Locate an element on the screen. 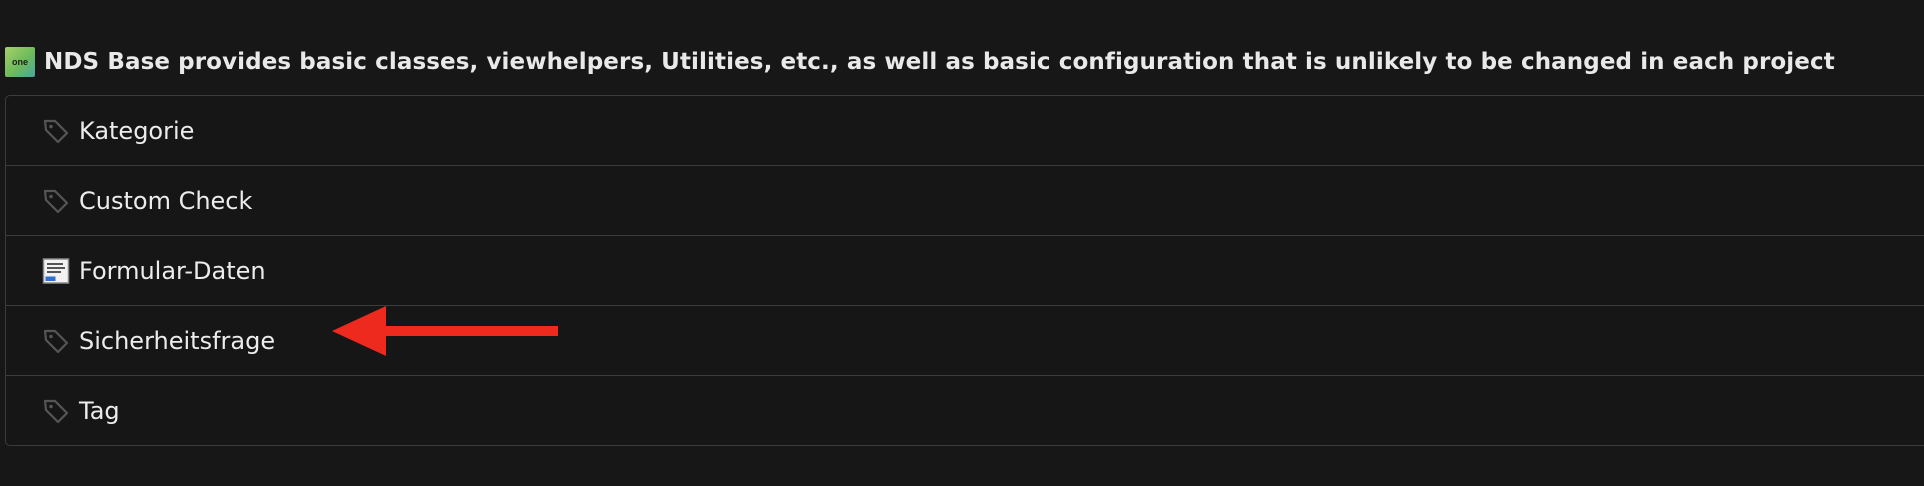  red-arrow-annotation is located at coordinates (445, 331).